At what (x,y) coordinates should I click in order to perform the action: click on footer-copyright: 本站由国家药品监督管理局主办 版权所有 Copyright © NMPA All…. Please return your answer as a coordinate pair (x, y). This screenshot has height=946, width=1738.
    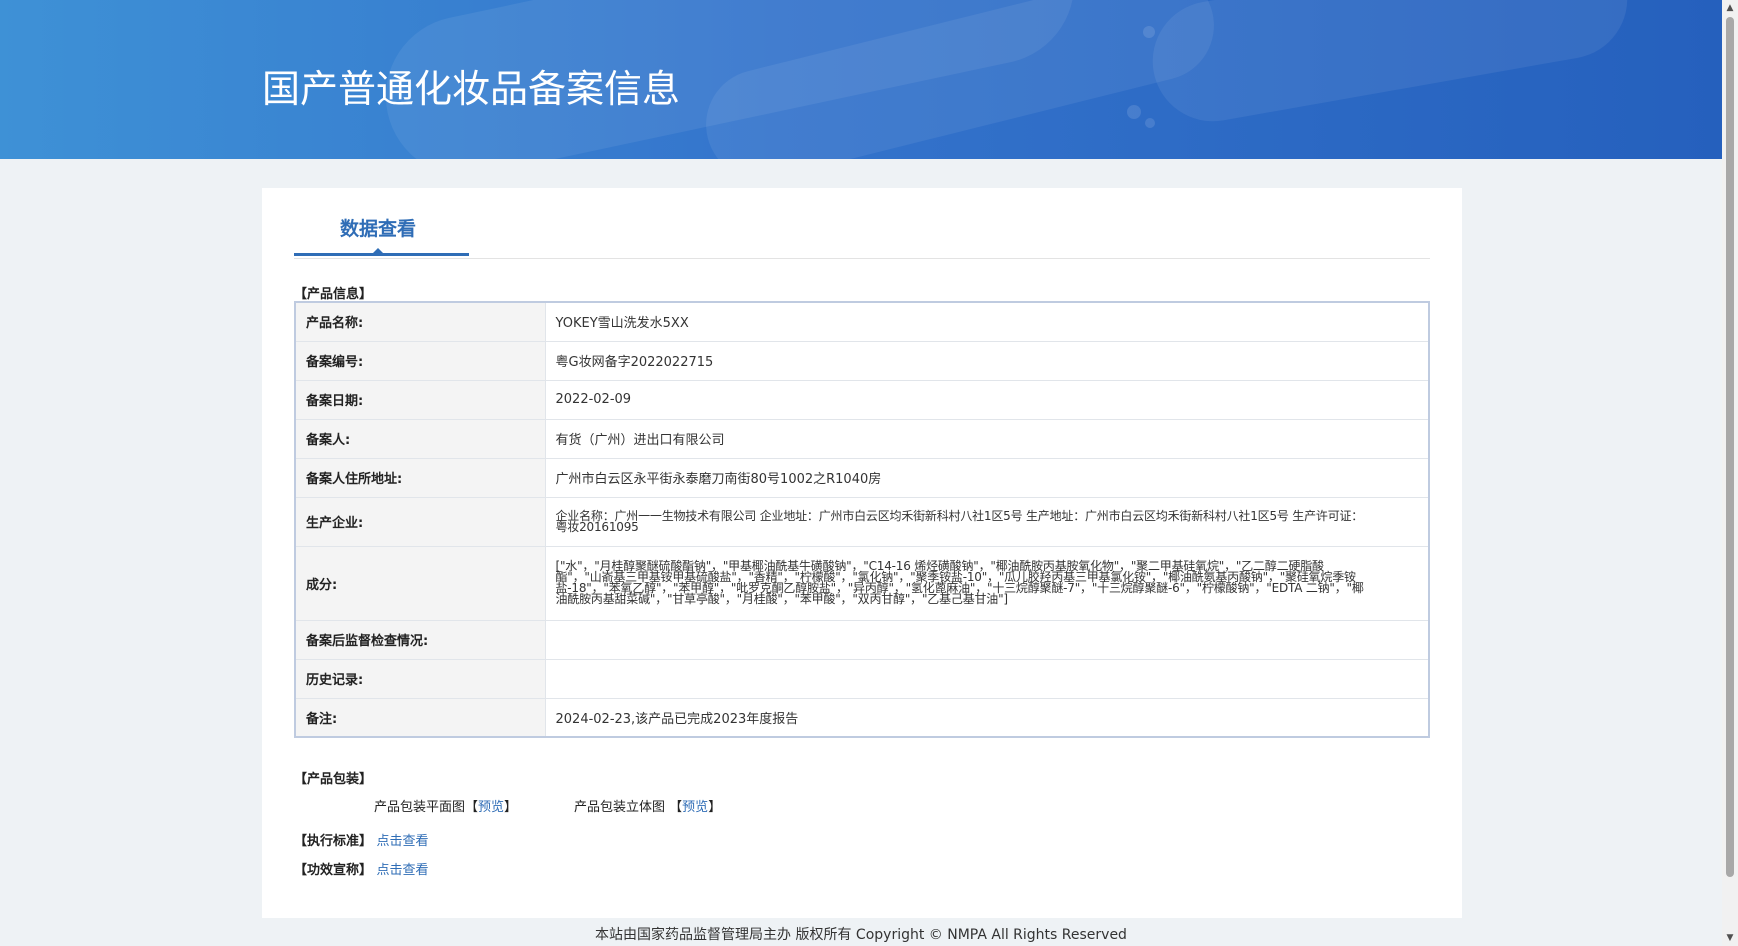
    Looking at the image, I should click on (861, 935).